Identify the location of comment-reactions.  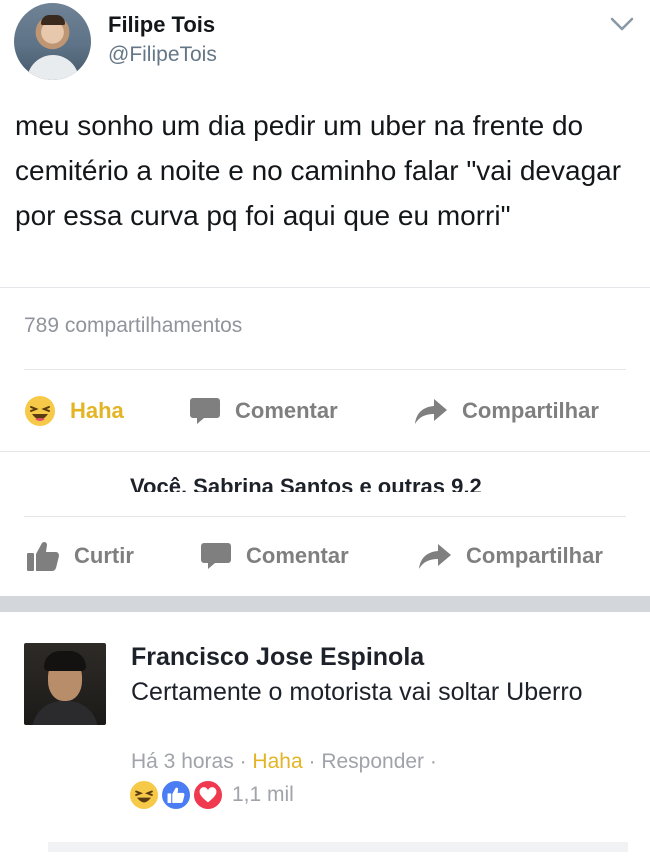
(178, 795).